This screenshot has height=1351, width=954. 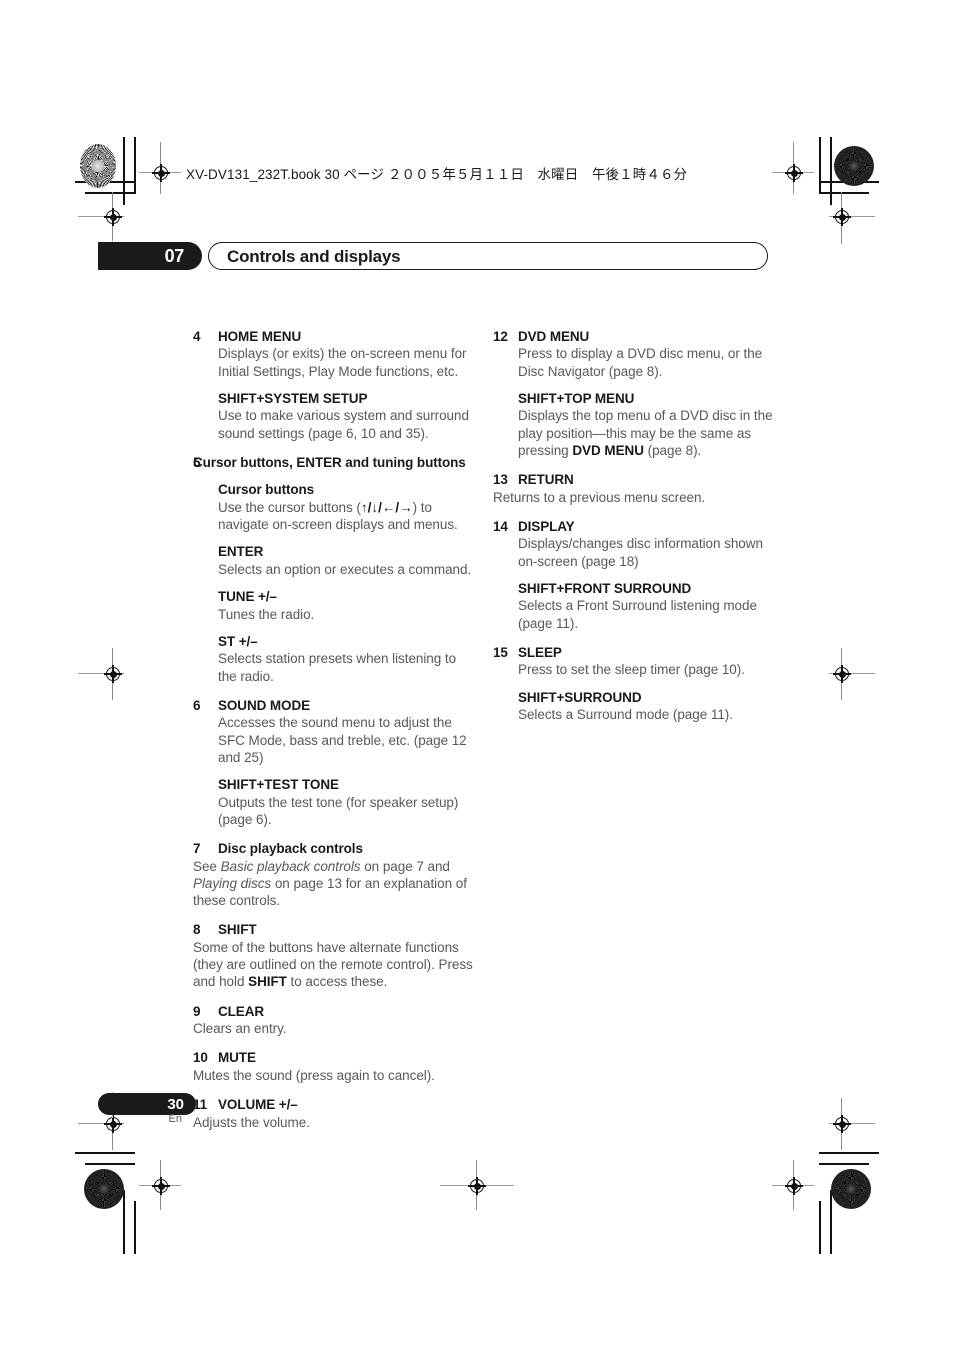 What do you see at coordinates (500, 480) in the screenshot?
I see `entry-number: 13` at bounding box center [500, 480].